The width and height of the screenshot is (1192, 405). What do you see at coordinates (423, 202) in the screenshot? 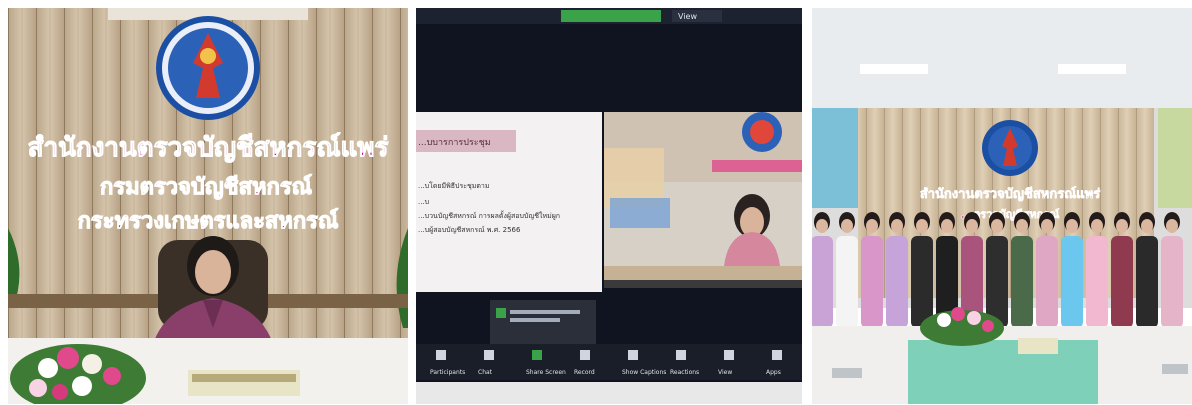
I see `slide-line-2: ...บ` at bounding box center [423, 202].